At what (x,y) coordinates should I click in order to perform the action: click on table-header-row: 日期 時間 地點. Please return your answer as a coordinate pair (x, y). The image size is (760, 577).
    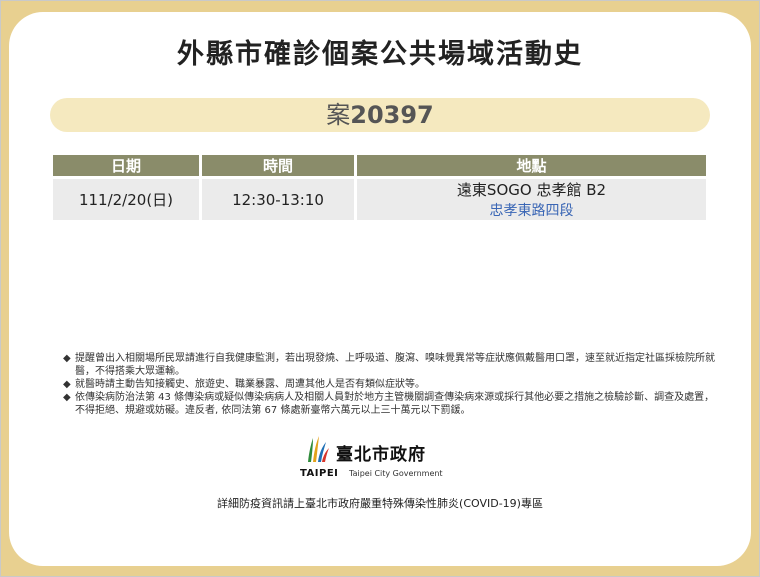
    Looking at the image, I should click on (379, 165).